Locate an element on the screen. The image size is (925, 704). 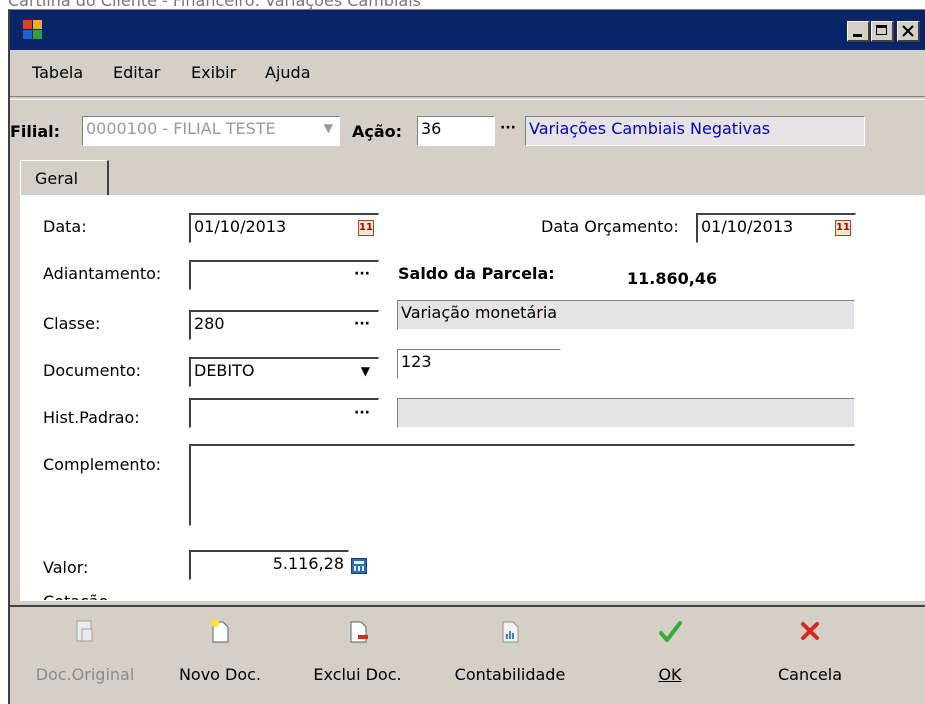
document-original-icon is located at coordinates (84, 631).